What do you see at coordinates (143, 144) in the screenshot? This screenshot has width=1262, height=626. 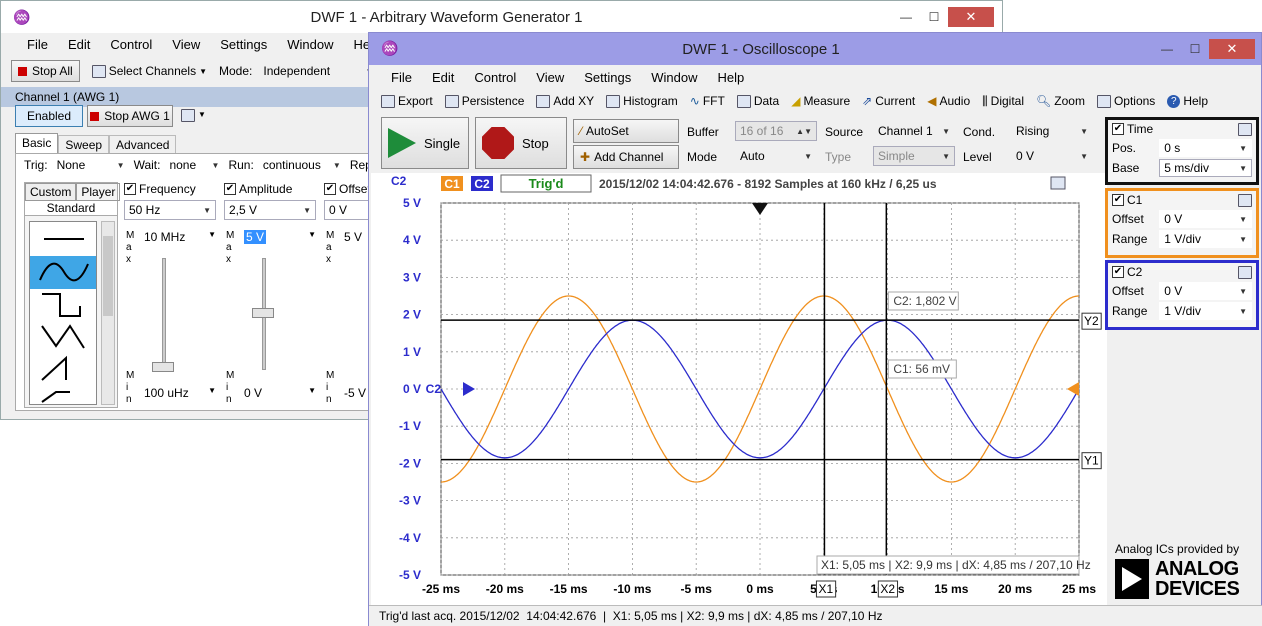 I see `tab-advanced: Advanced` at bounding box center [143, 144].